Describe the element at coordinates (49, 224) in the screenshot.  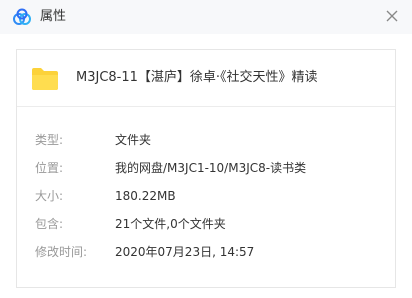
I see `contains-label: 包含:` at that location.